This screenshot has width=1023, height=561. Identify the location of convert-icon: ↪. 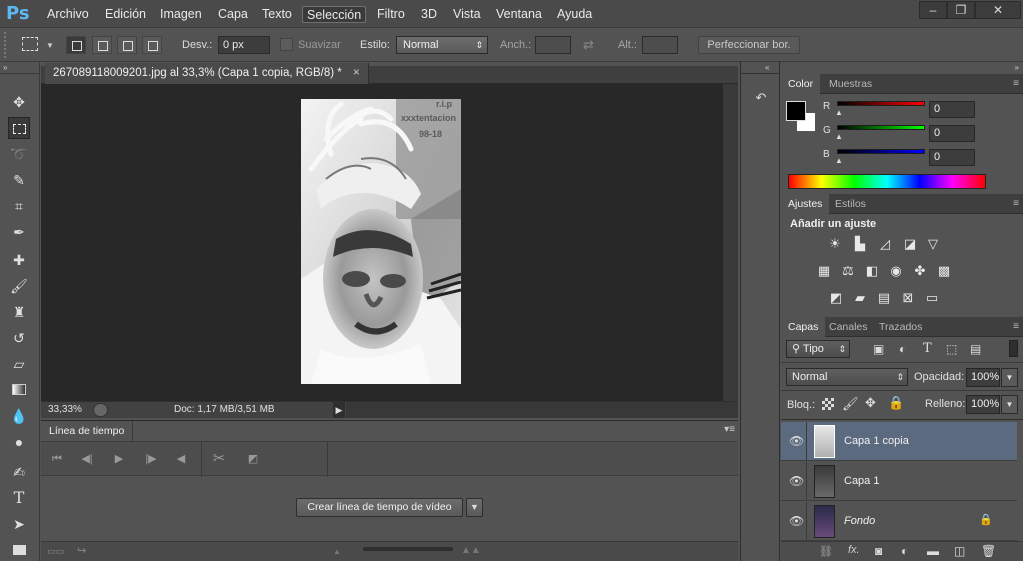
(81, 550).